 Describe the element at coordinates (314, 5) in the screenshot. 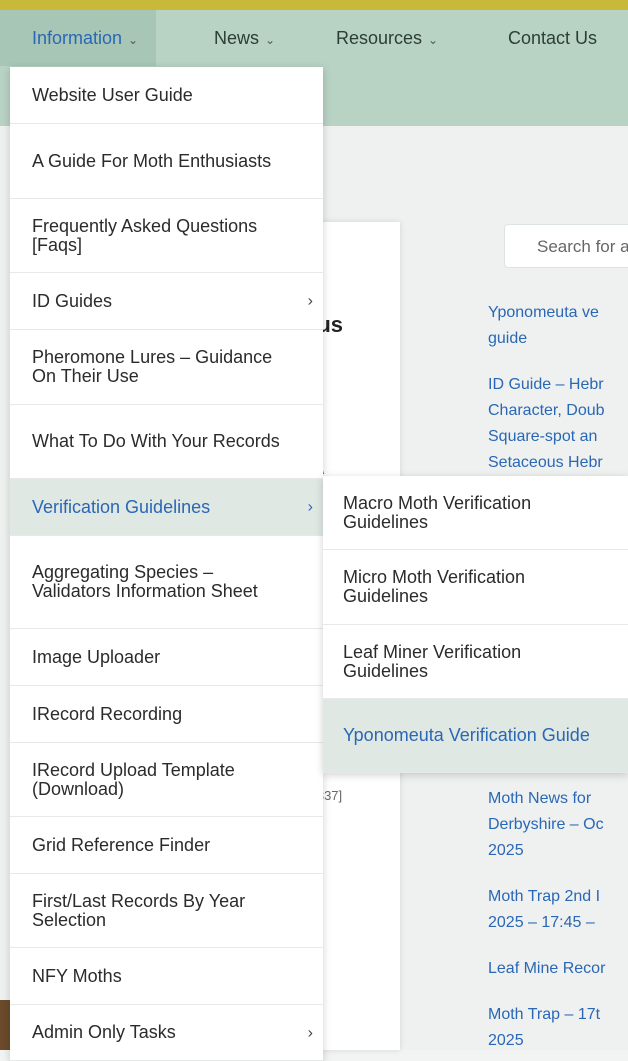

I see `top-accent-bar` at that location.